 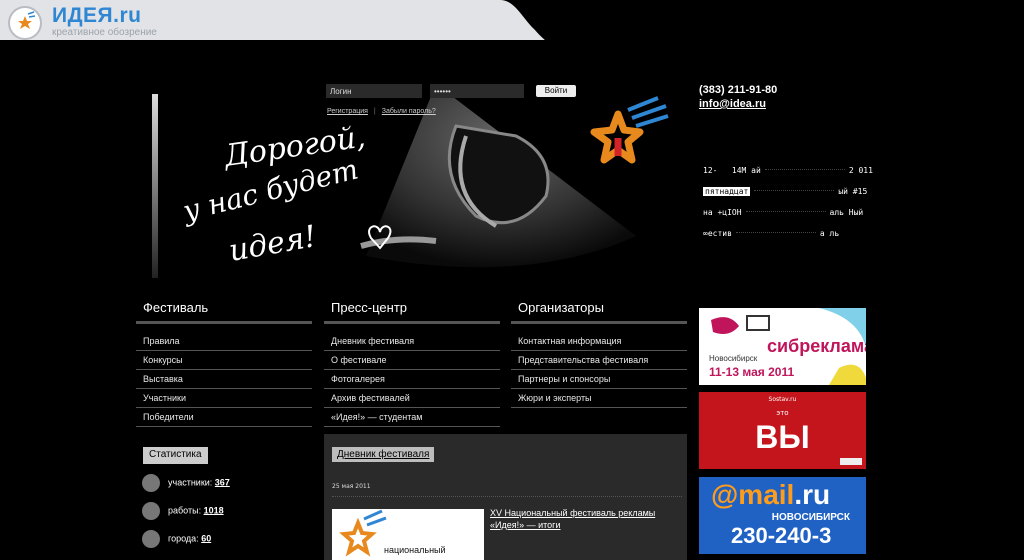 I want to click on stat-participants: участники: 367, so click(x=186, y=484).